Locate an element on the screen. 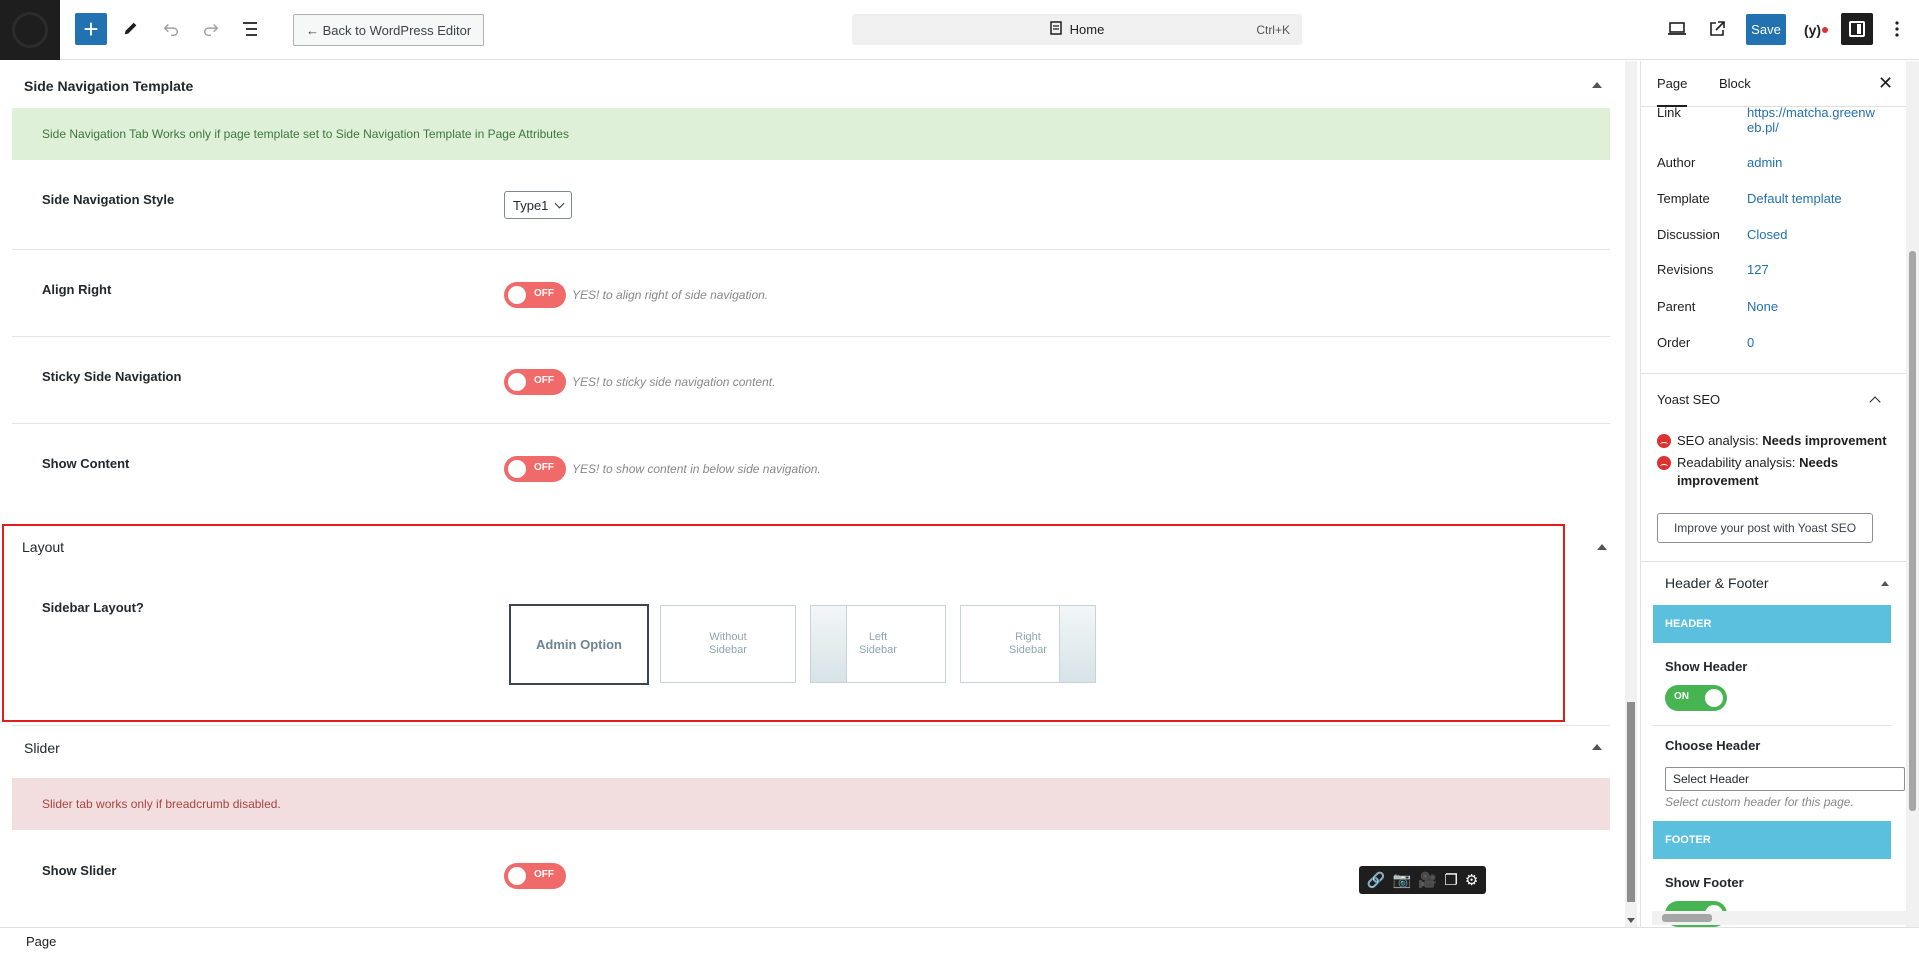  sidebar-layout-label: Sidebar Layout? is located at coordinates (93, 607).